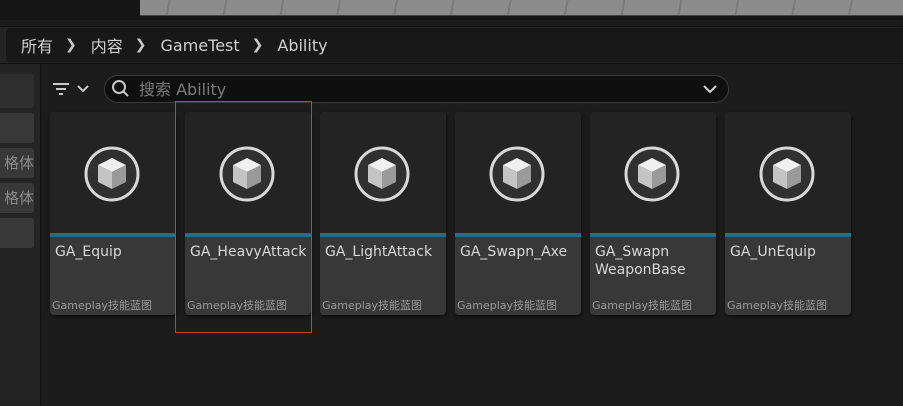  I want to click on breadcrumb-bar: 所有 ❯ 内容 ❯ GameTest ❯ Ability, so click(451, 45).